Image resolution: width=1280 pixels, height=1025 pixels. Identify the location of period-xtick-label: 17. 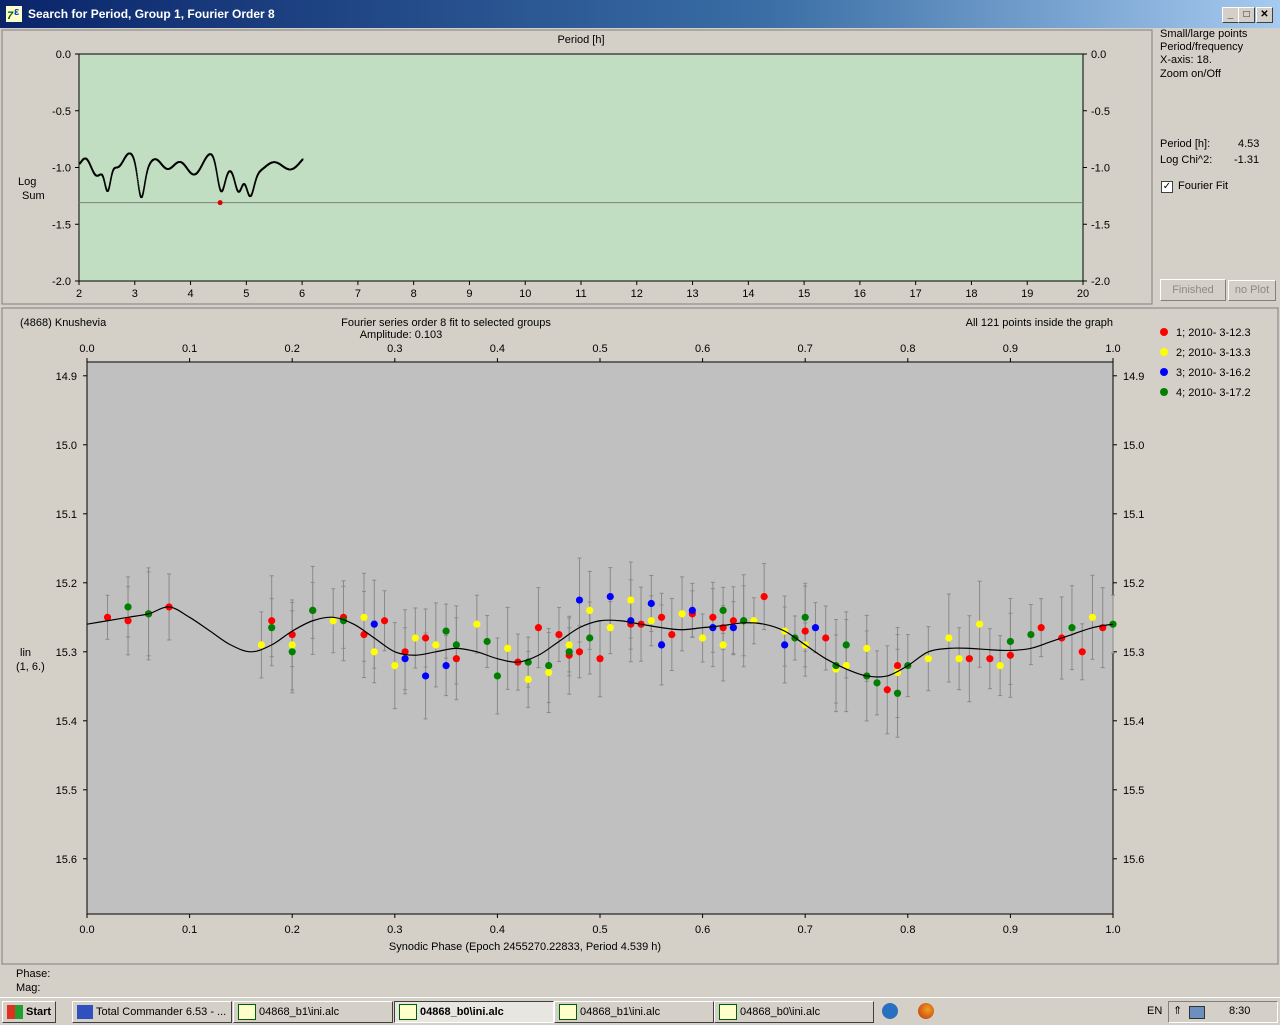
(916, 294).